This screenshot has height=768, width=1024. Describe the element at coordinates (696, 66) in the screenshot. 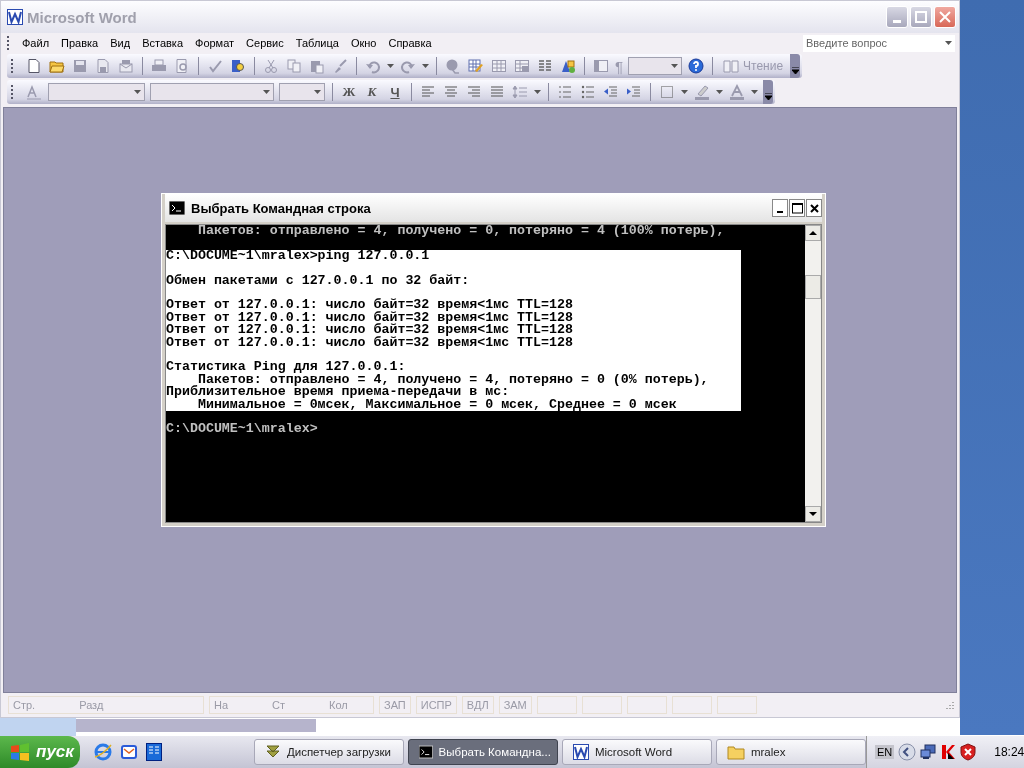

I see `help-icon` at that location.